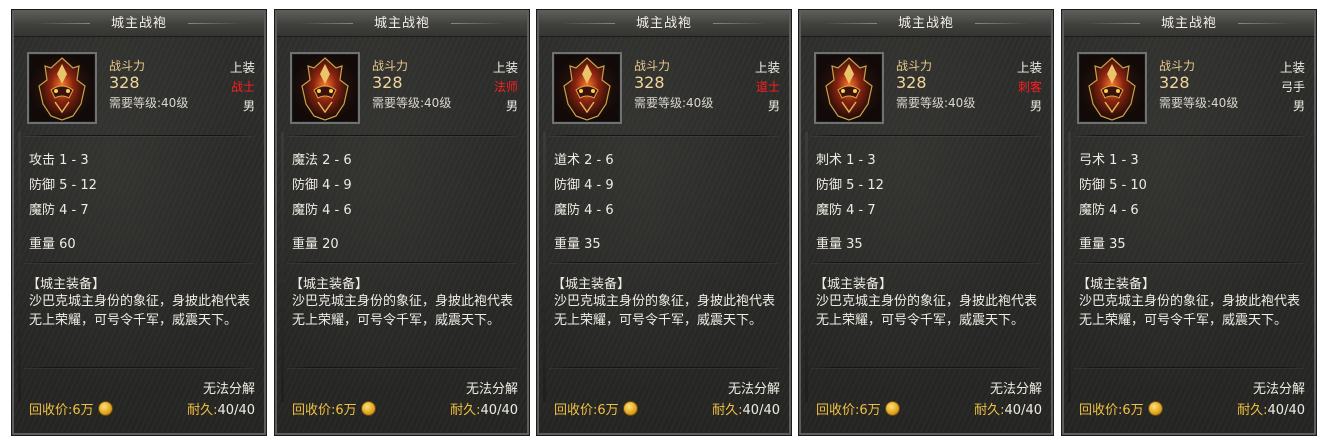  What do you see at coordinates (846, 160) in the screenshot?
I see `attribute-primary: 刺术 1 - 3` at bounding box center [846, 160].